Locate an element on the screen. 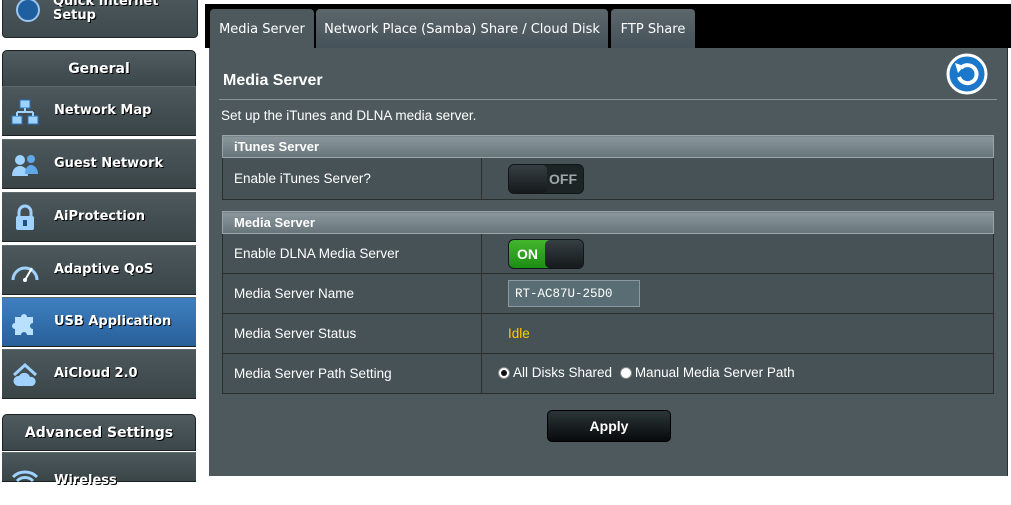  tab-samba-share: Network Place (Samba) Share / Cloud Disk is located at coordinates (462, 28).